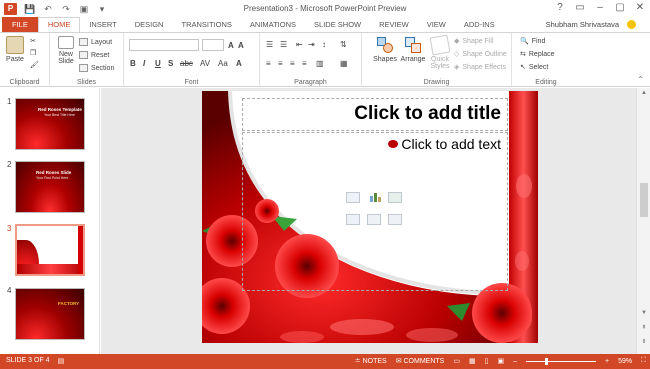  Describe the element at coordinates (133, 63) in the screenshot. I see `bold-button: B` at that location.